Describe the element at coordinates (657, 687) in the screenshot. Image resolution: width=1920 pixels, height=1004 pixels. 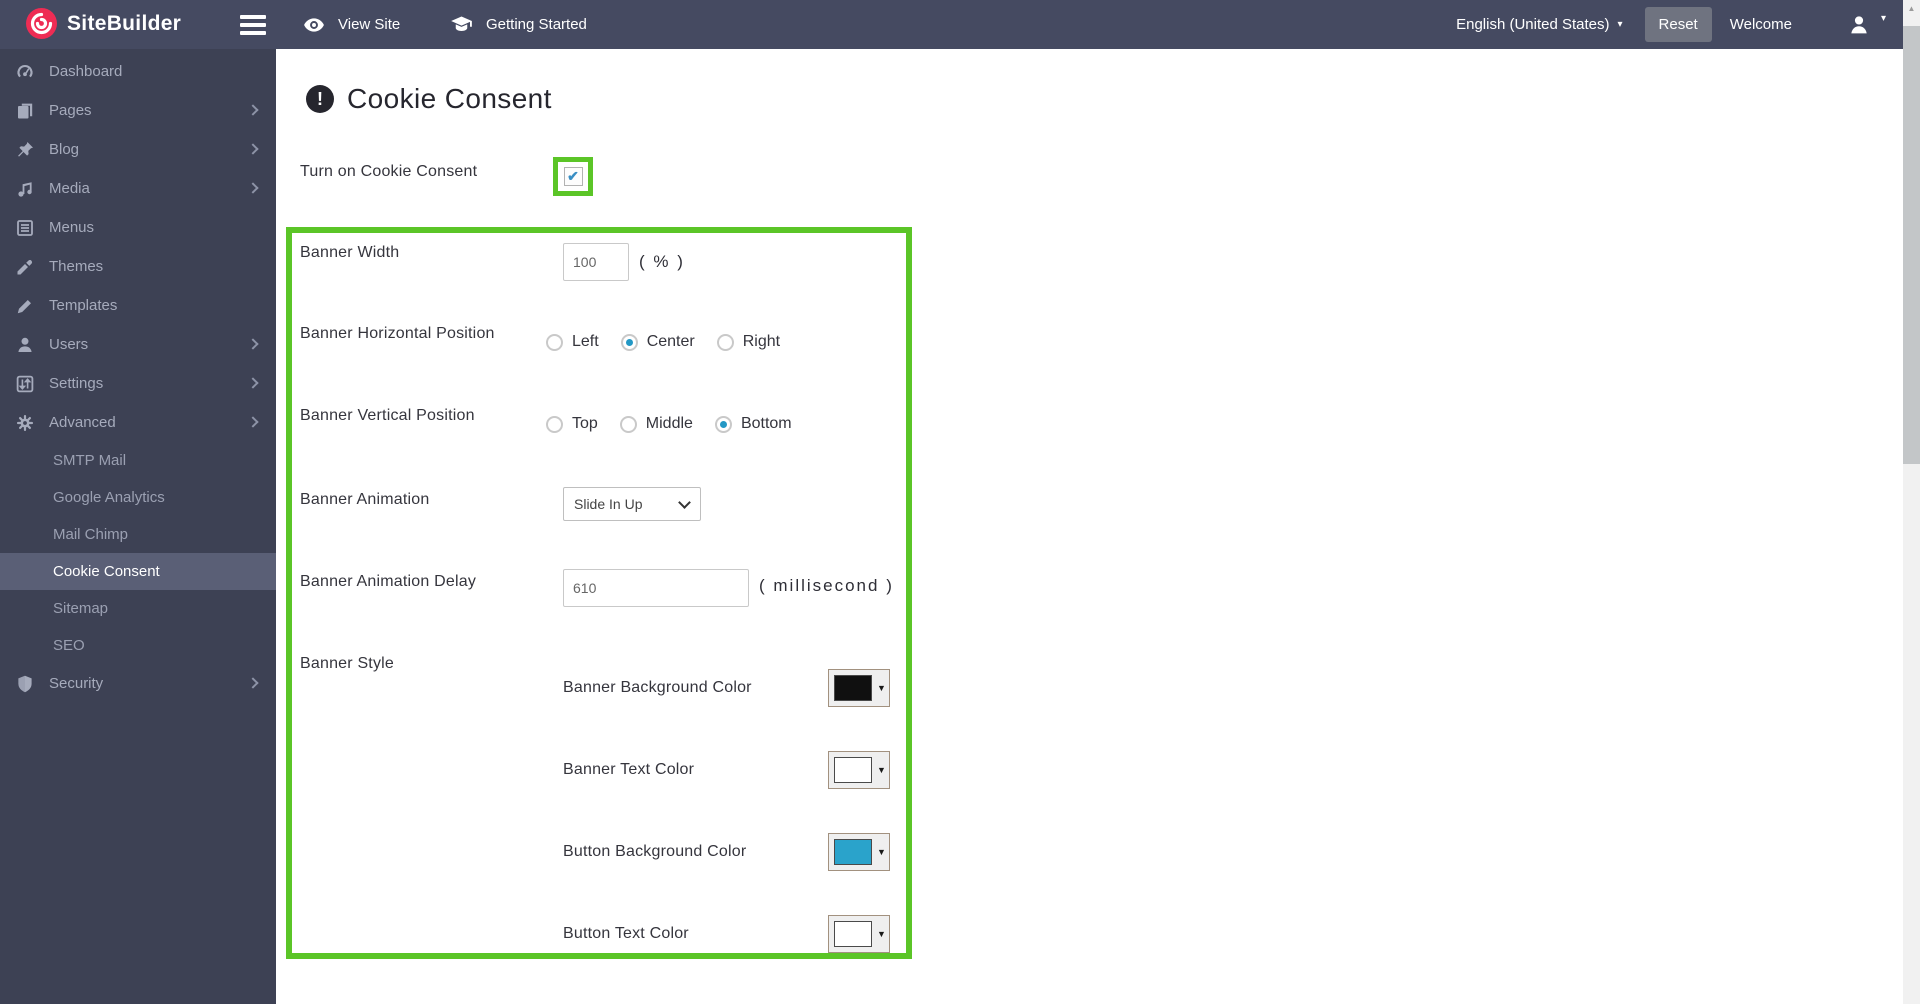
I see `banner-background-color-label: Banner Background Color` at that location.